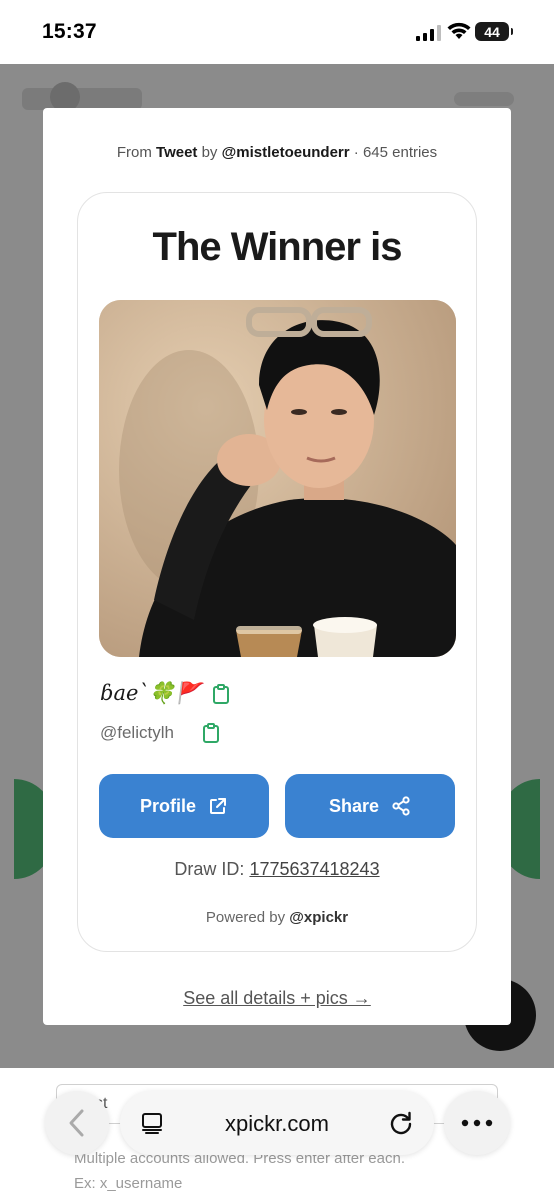 This screenshot has height=1200, width=554. Describe the element at coordinates (151, 693) in the screenshot. I see `winner-display-name: ɓae`🍀🚩` at that location.